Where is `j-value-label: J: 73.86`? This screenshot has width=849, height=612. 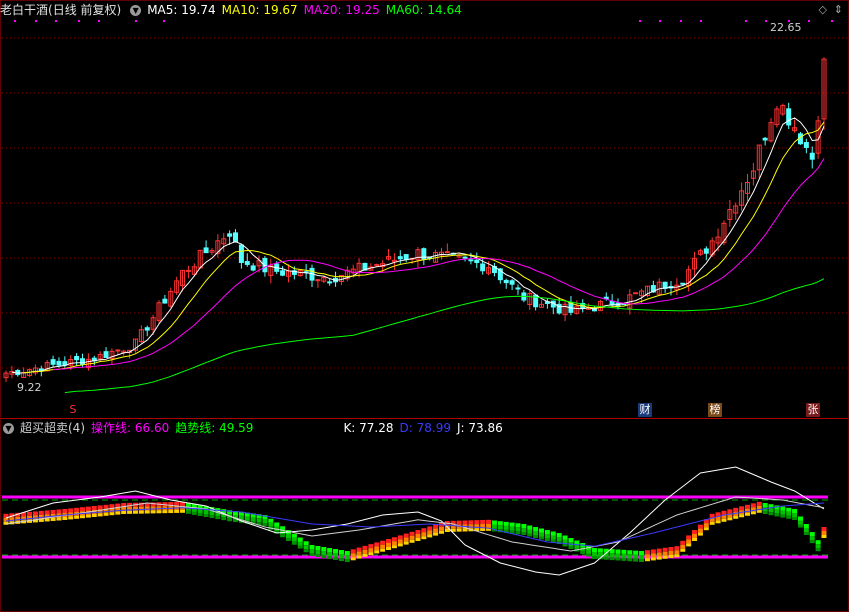
j-value-label: J: 73.86 is located at coordinates (479, 428).